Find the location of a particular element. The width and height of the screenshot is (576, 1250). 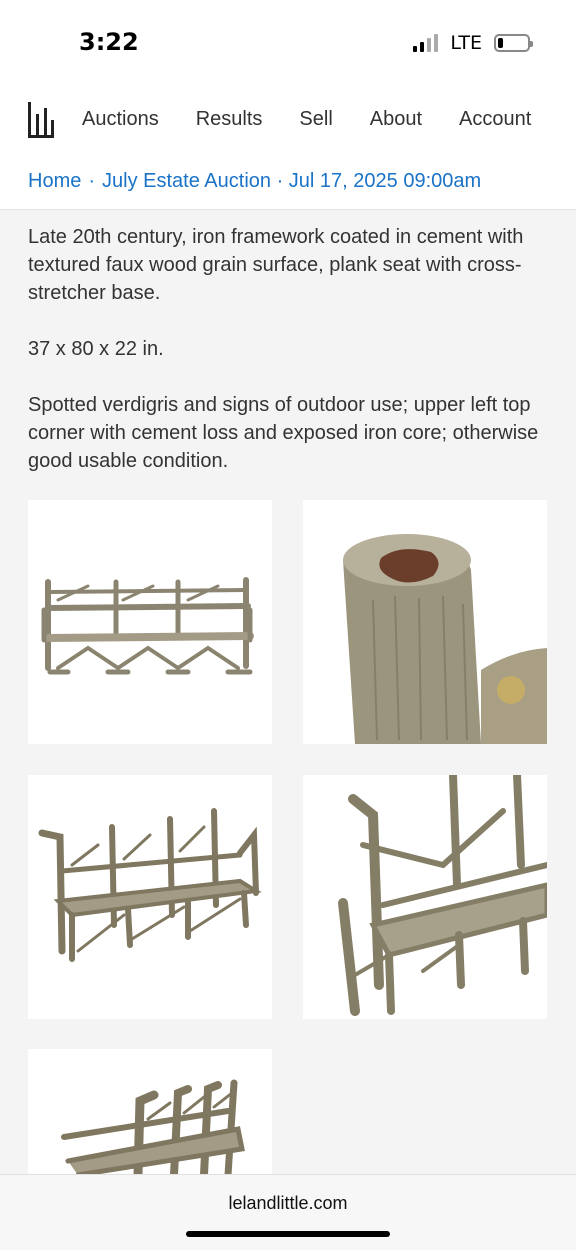

address-bar-url: lelandlittle.com is located at coordinates (288, 1203).